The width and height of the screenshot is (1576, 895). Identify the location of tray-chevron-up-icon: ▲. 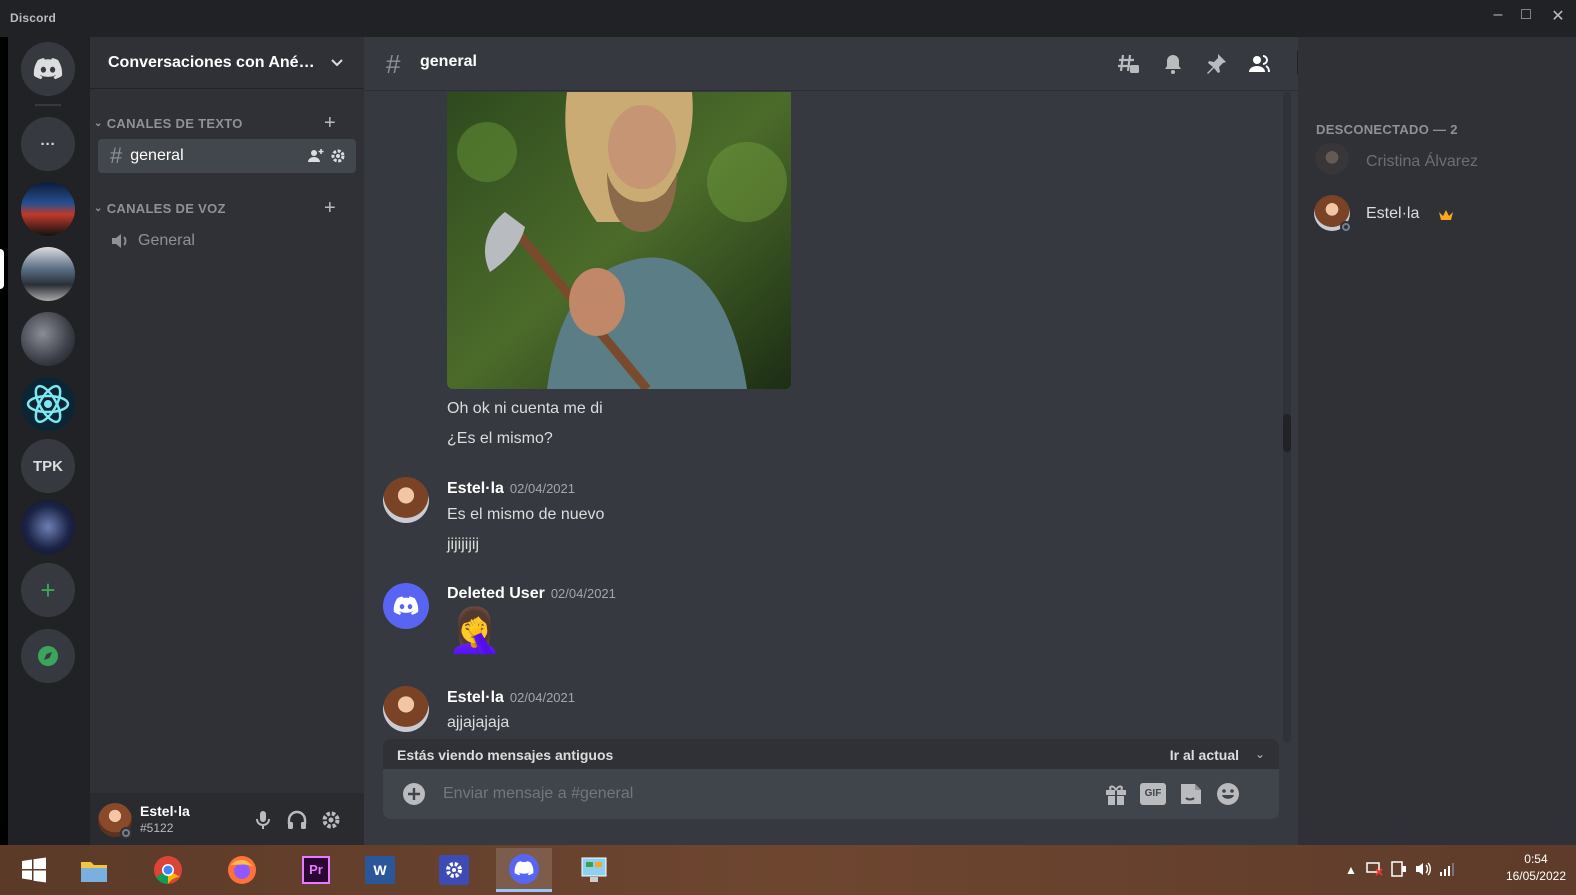
(1351, 870).